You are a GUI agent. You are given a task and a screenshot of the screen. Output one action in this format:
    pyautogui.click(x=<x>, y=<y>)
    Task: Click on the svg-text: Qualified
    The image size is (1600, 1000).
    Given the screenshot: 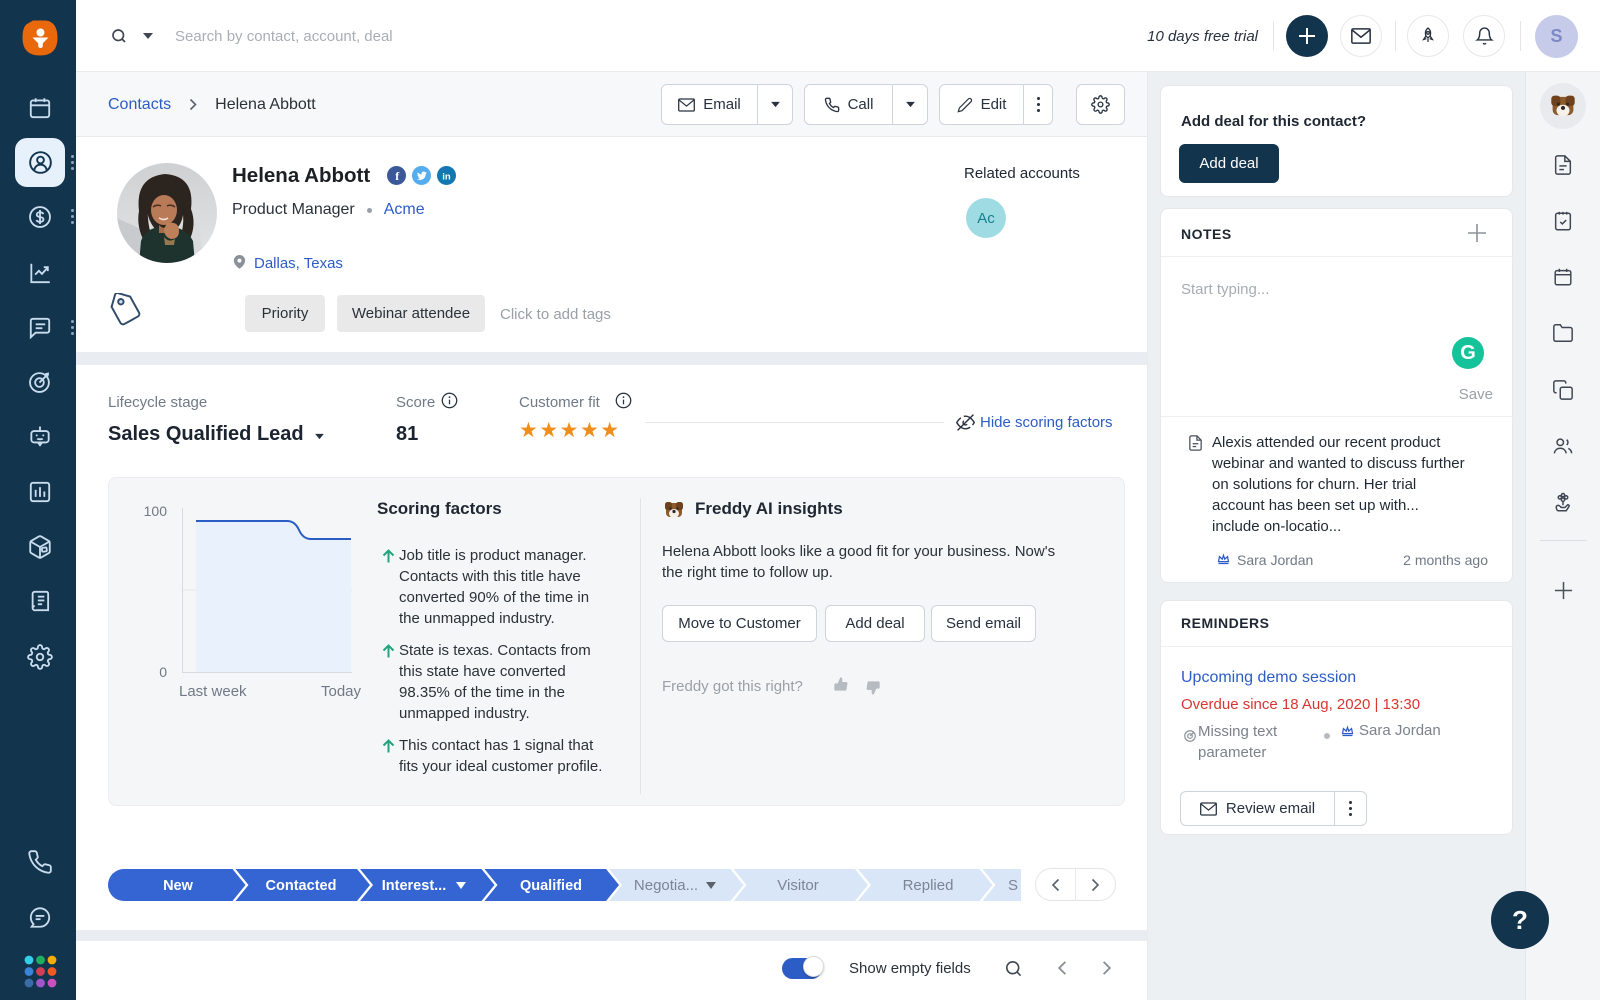 What is the action you would take?
    pyautogui.click(x=551, y=886)
    